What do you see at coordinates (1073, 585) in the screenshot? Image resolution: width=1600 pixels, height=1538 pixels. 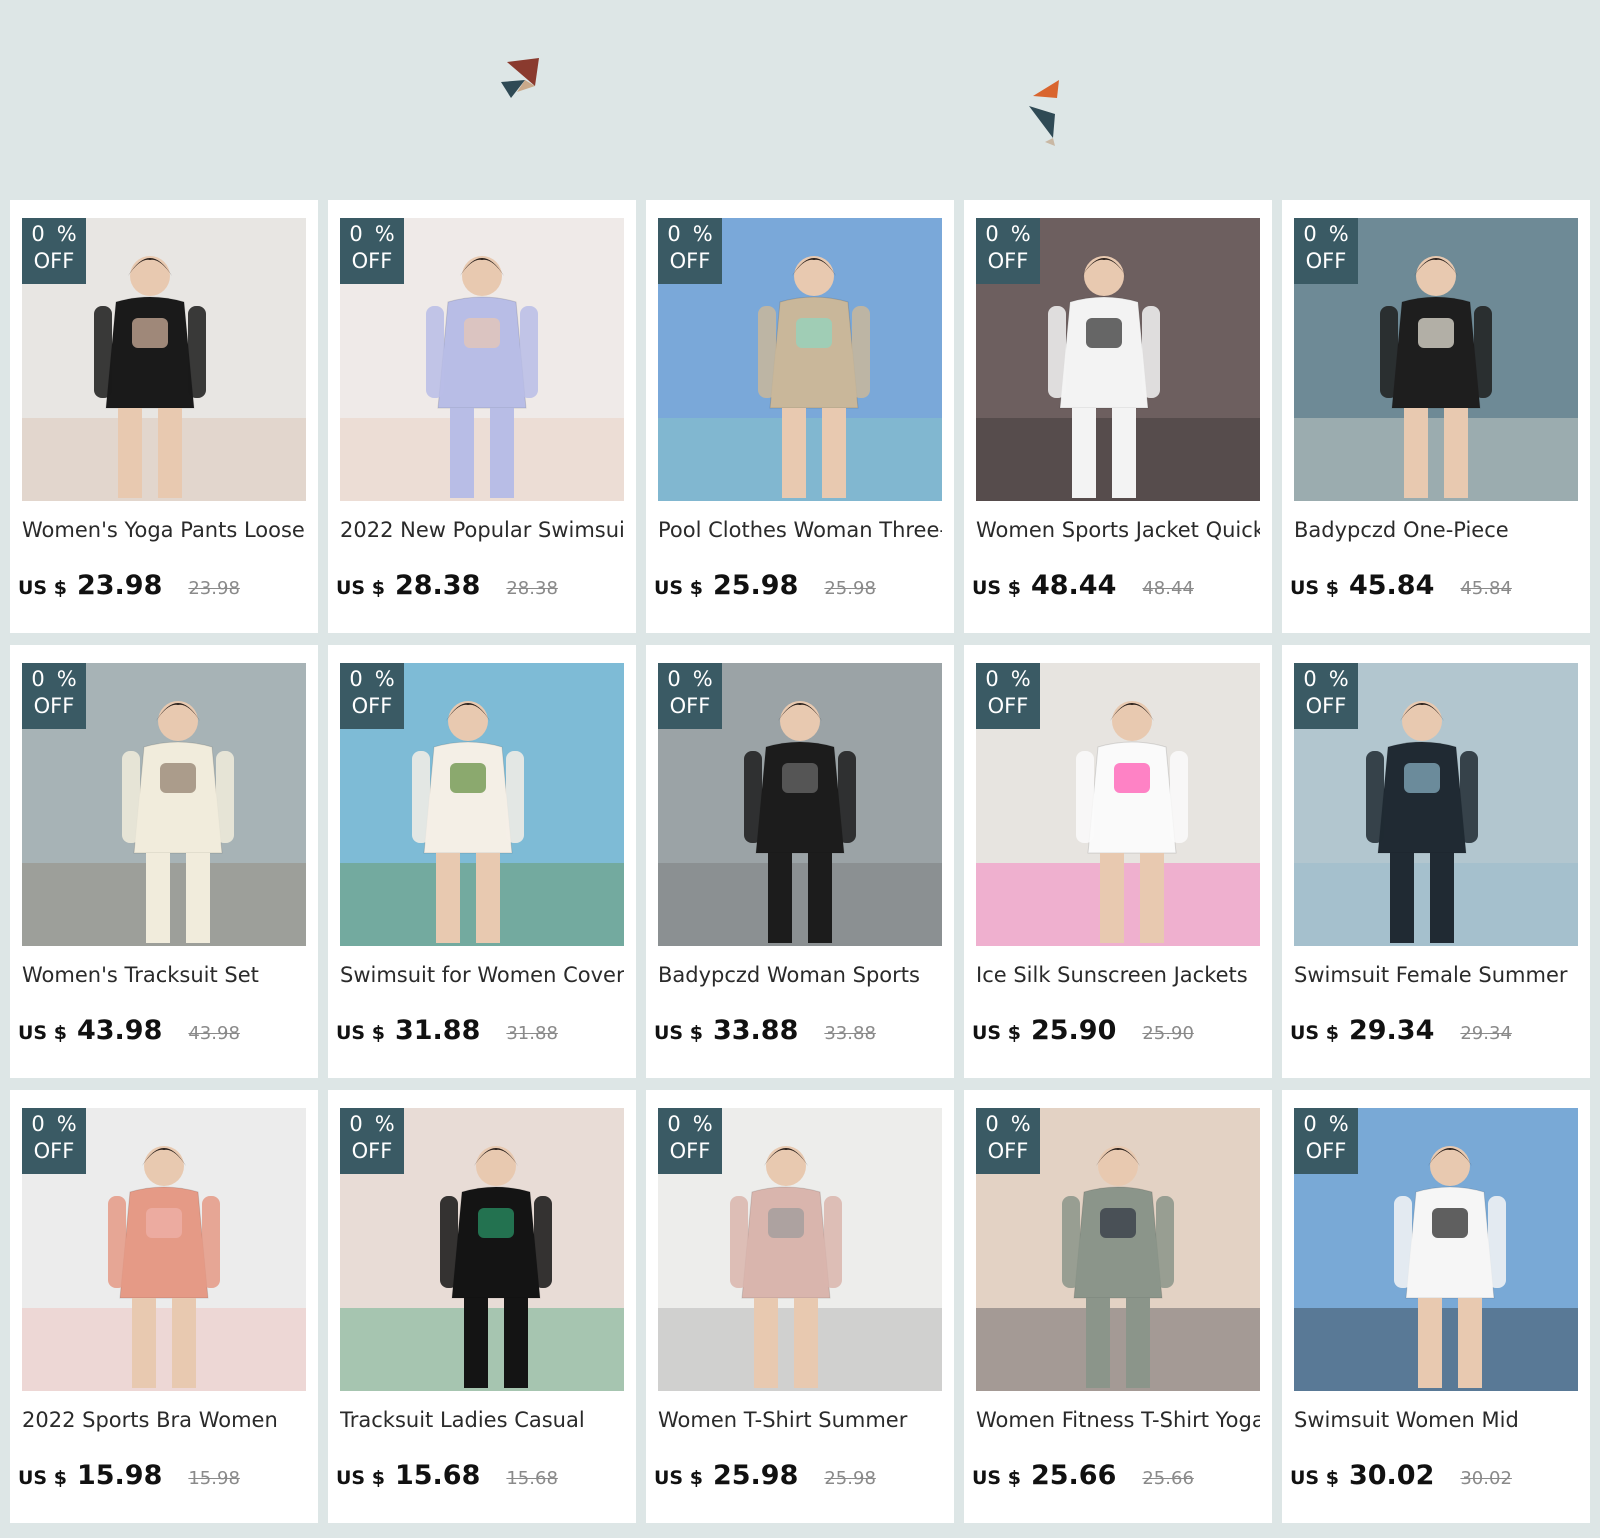 I see `sale-price: 48.44` at bounding box center [1073, 585].